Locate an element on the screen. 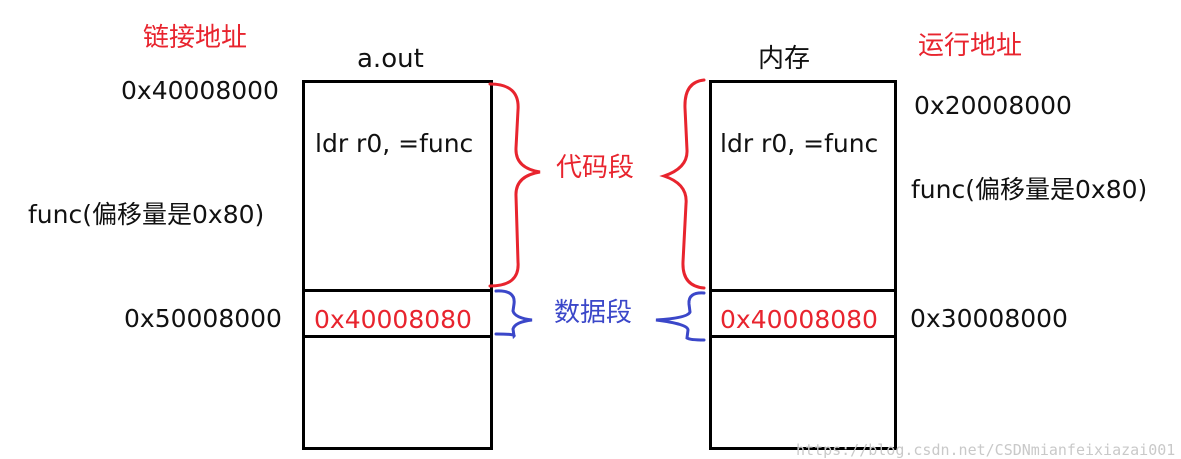 The image size is (1181, 459). right-code-brace is located at coordinates (682, 184).